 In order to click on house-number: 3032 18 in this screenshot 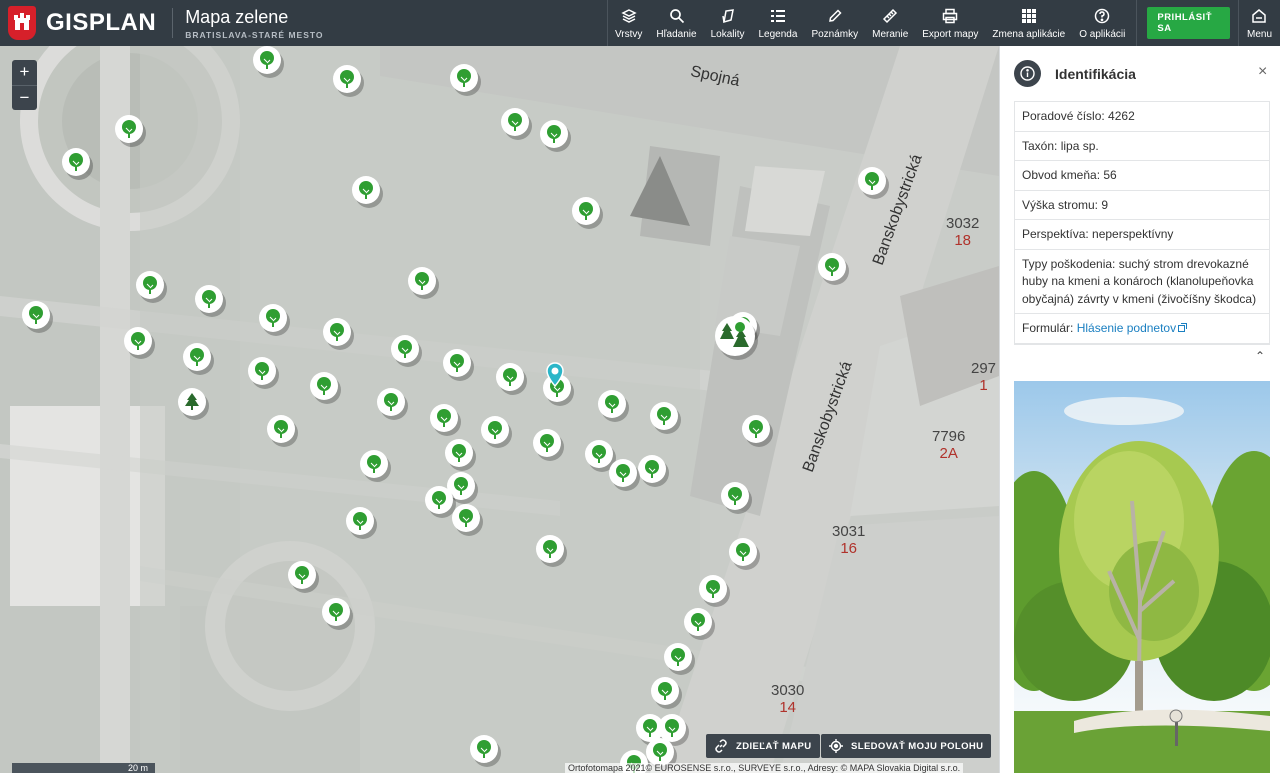, I will do `click(962, 232)`.